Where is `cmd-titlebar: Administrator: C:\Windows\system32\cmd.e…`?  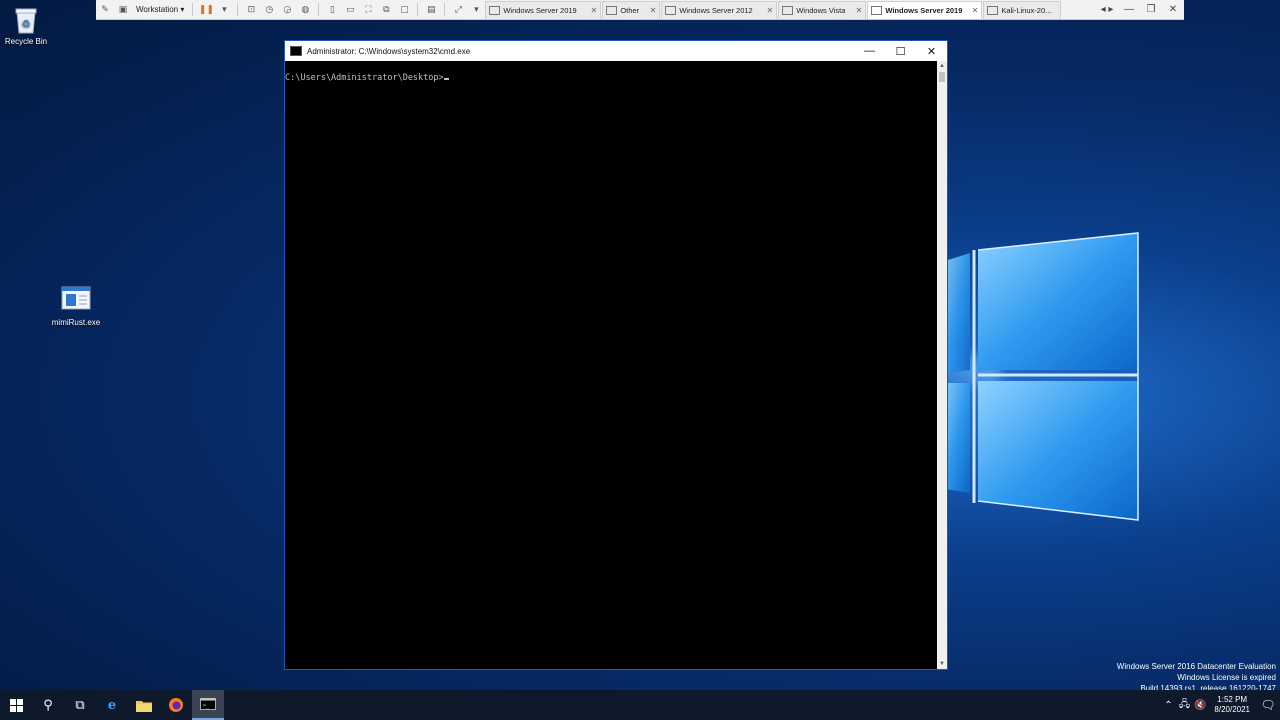 cmd-titlebar: Administrator: C:\Windows\system32\cmd.e… is located at coordinates (616, 51).